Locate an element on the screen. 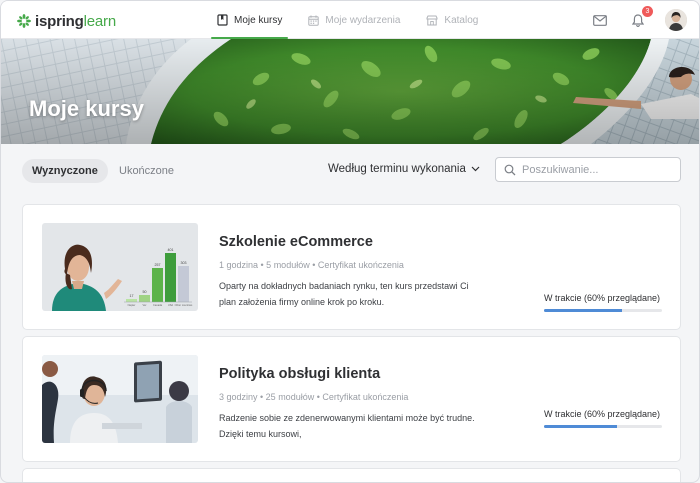  nav-item-my-events: Moje wydarzenia is located at coordinates (354, 20).